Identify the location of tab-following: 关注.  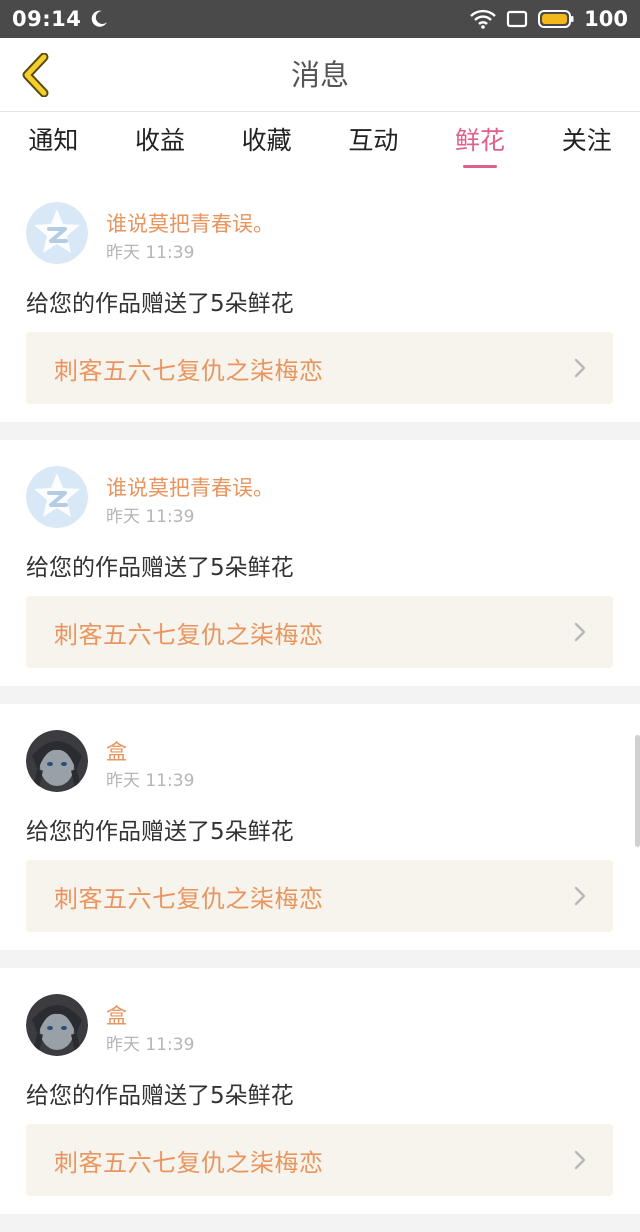
(586, 144).